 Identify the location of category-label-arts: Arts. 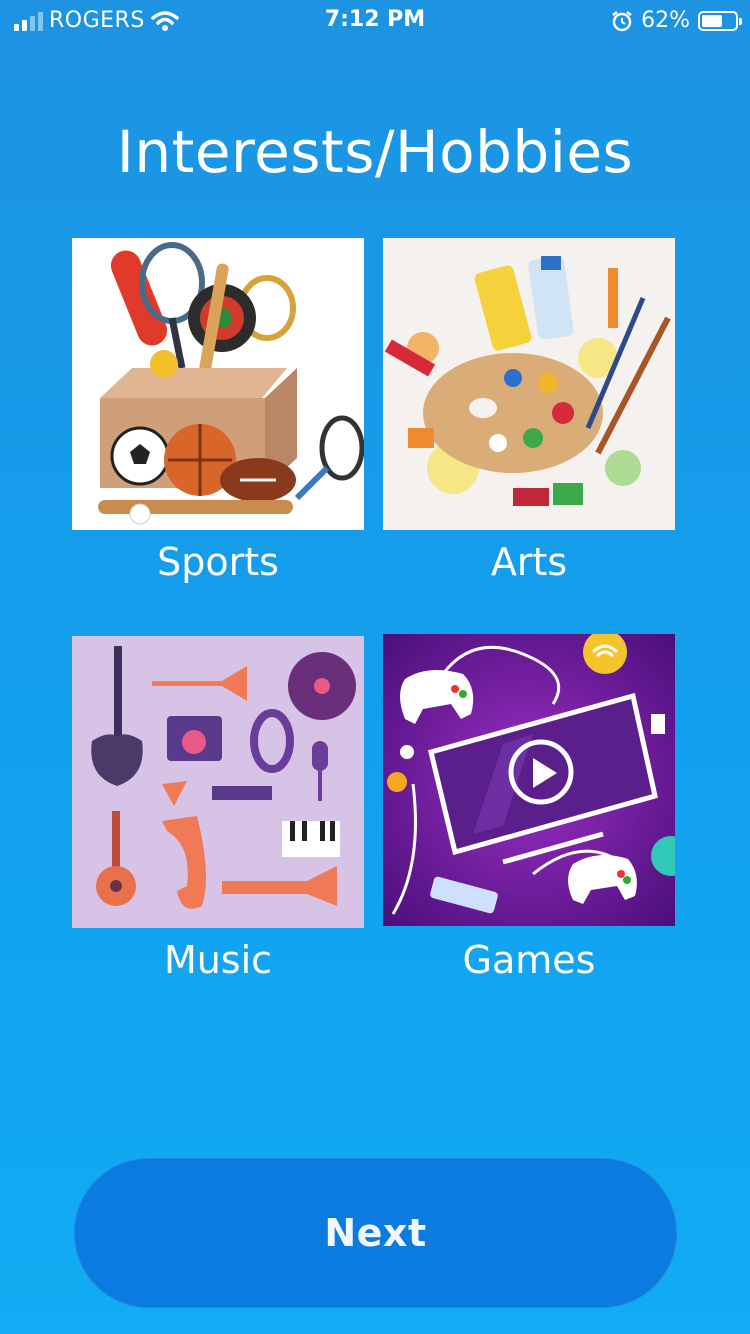
(529, 562).